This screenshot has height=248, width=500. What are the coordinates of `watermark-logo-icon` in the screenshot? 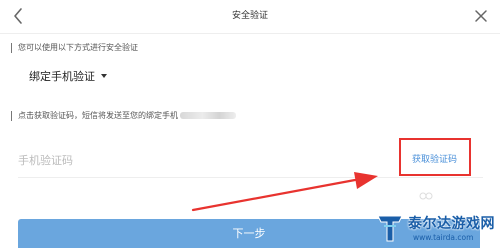 It's located at (390, 228).